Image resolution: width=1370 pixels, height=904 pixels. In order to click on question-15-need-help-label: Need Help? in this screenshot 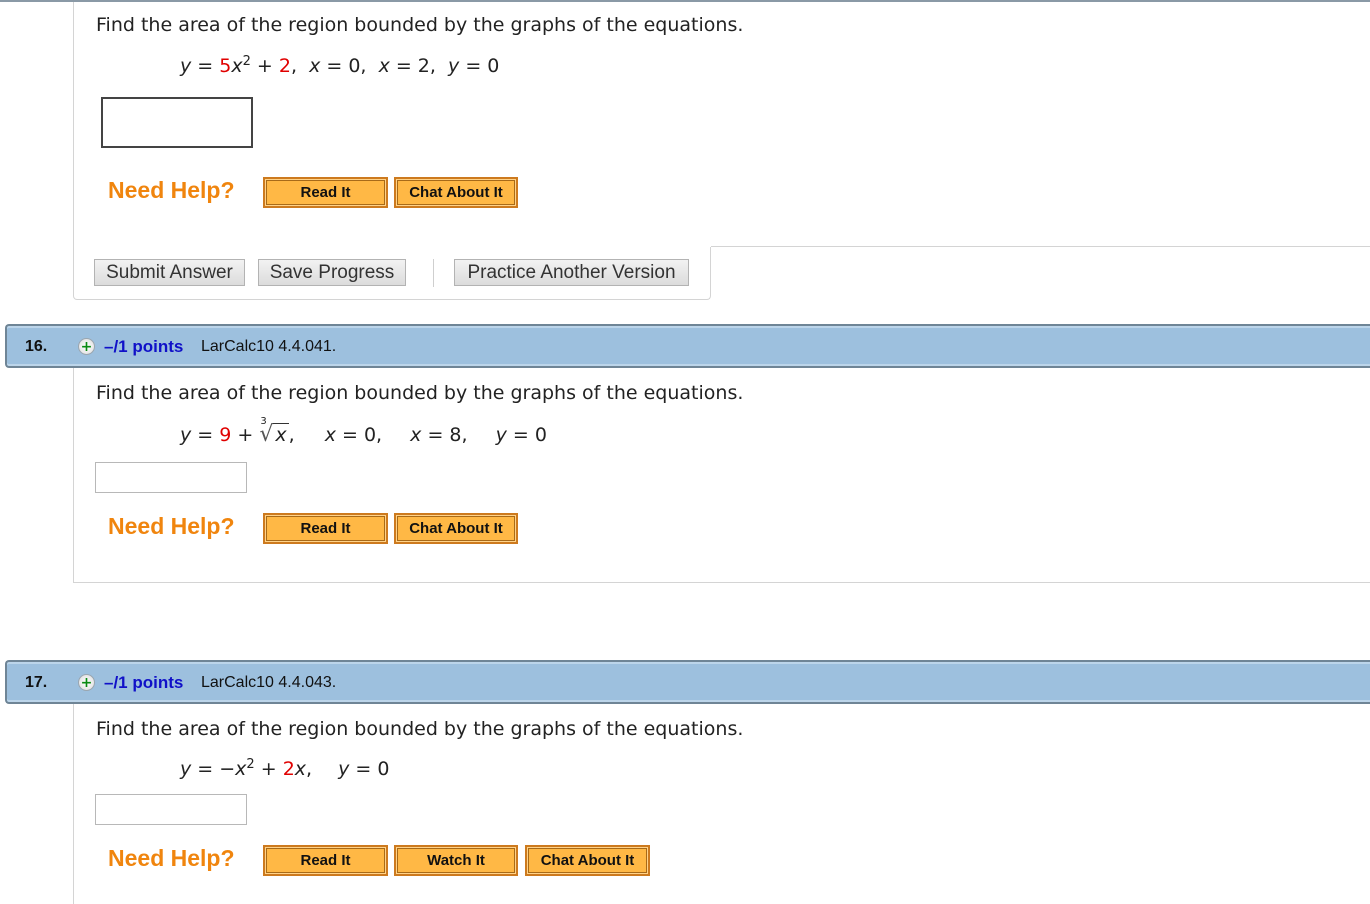, I will do `click(171, 190)`.